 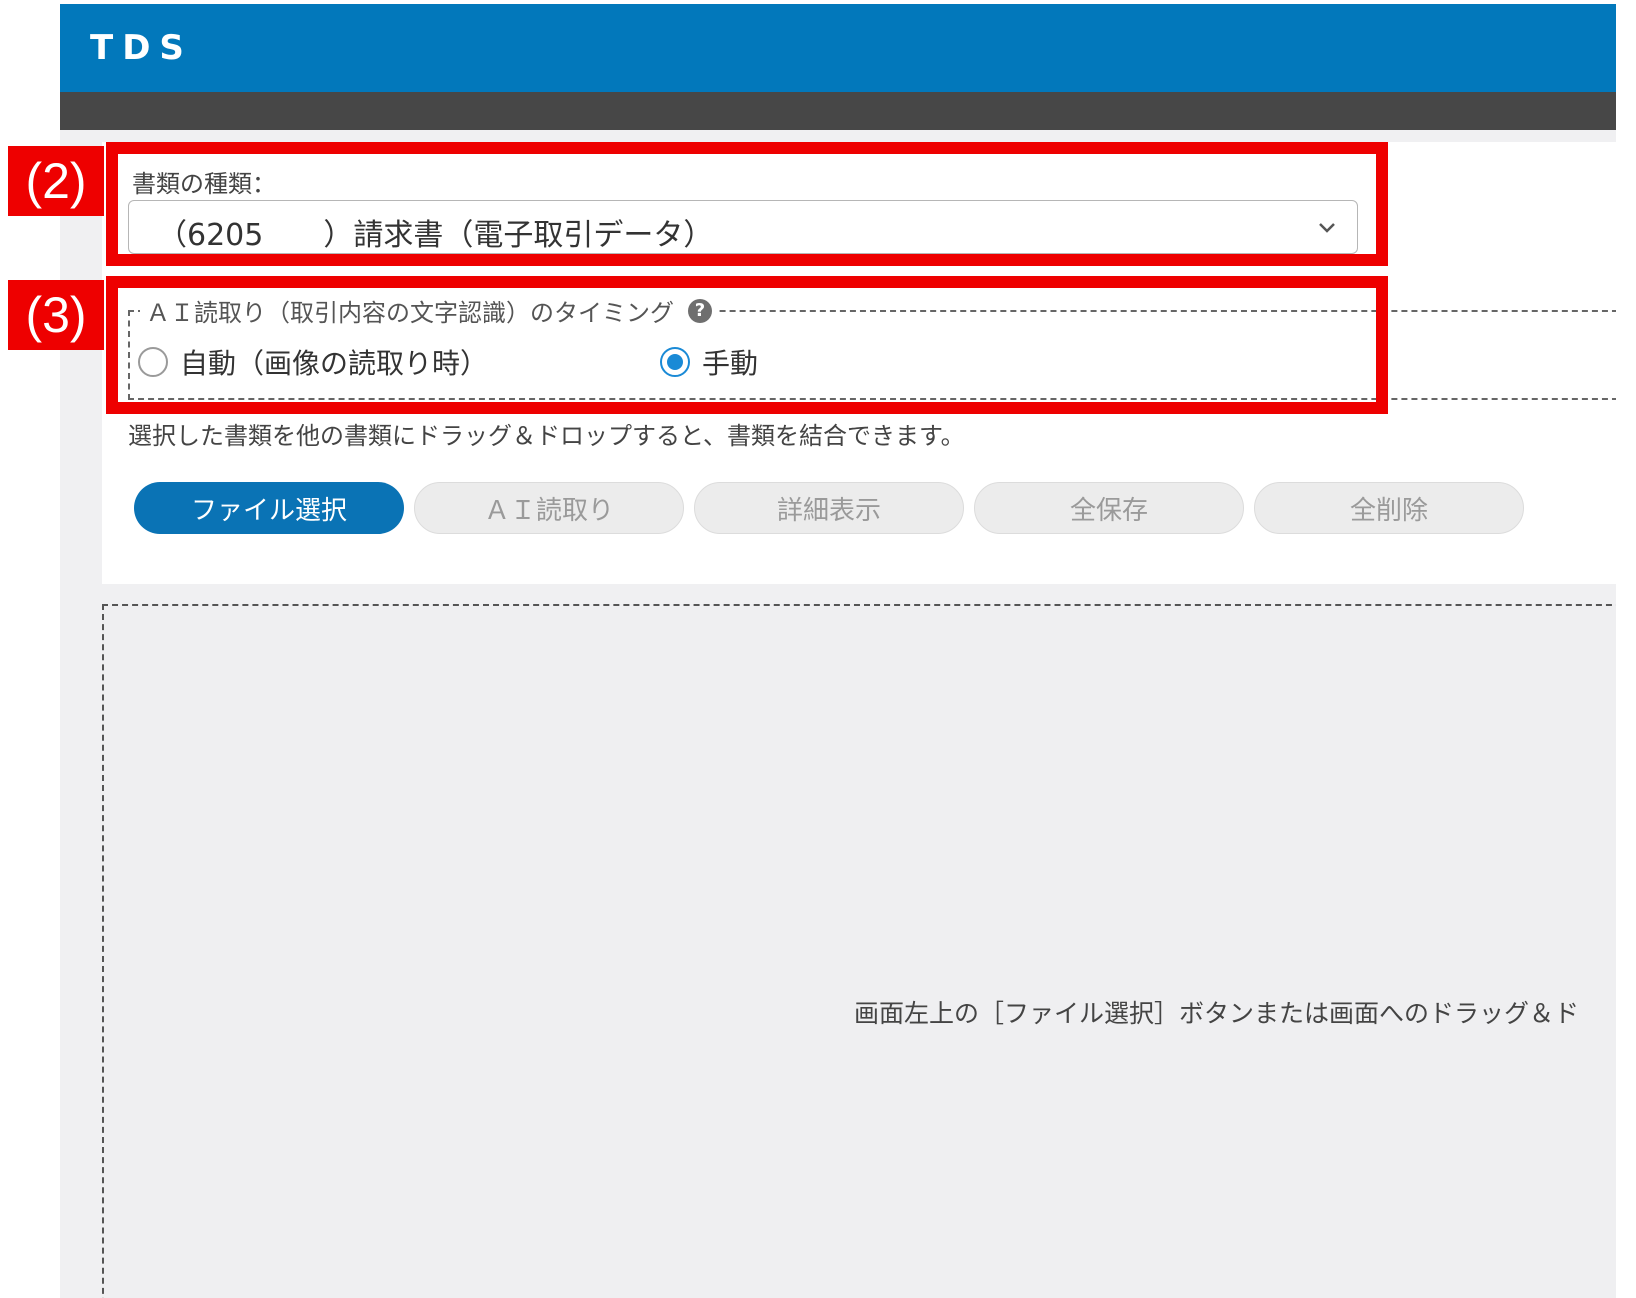 I want to click on save-all-button: 全保存, so click(x=1109, y=508).